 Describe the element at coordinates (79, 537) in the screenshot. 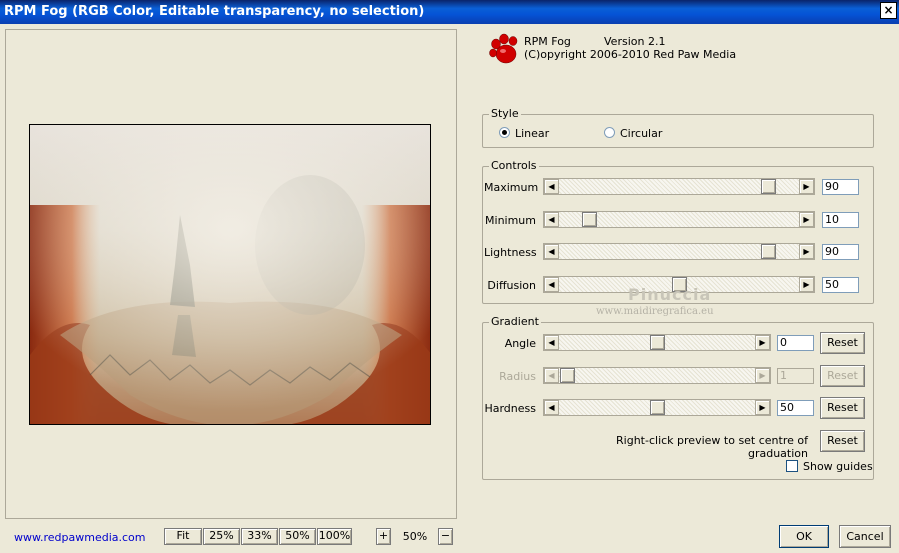

I see `website-link: www.redpawmedia.com` at that location.